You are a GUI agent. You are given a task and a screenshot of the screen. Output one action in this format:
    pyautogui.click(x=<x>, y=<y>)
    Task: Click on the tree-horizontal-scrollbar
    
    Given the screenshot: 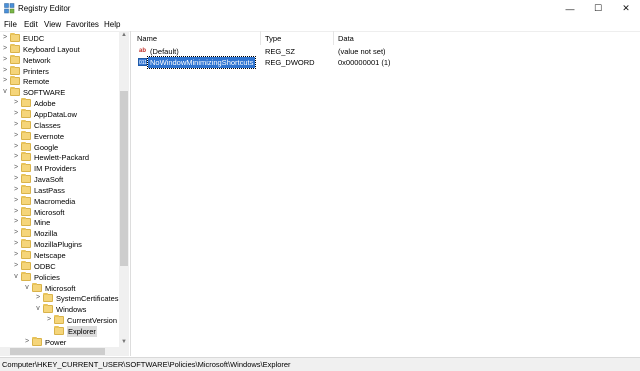 What is the action you would take?
    pyautogui.click(x=59, y=351)
    